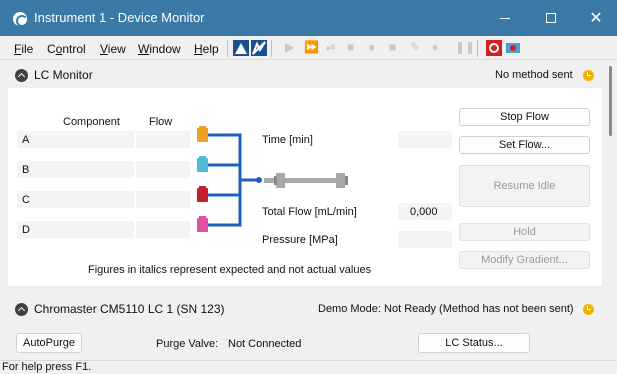 Image resolution: width=617 pixels, height=374 pixels. I want to click on lc-monitor-header: LC Monitor No method sent, so click(302, 75).